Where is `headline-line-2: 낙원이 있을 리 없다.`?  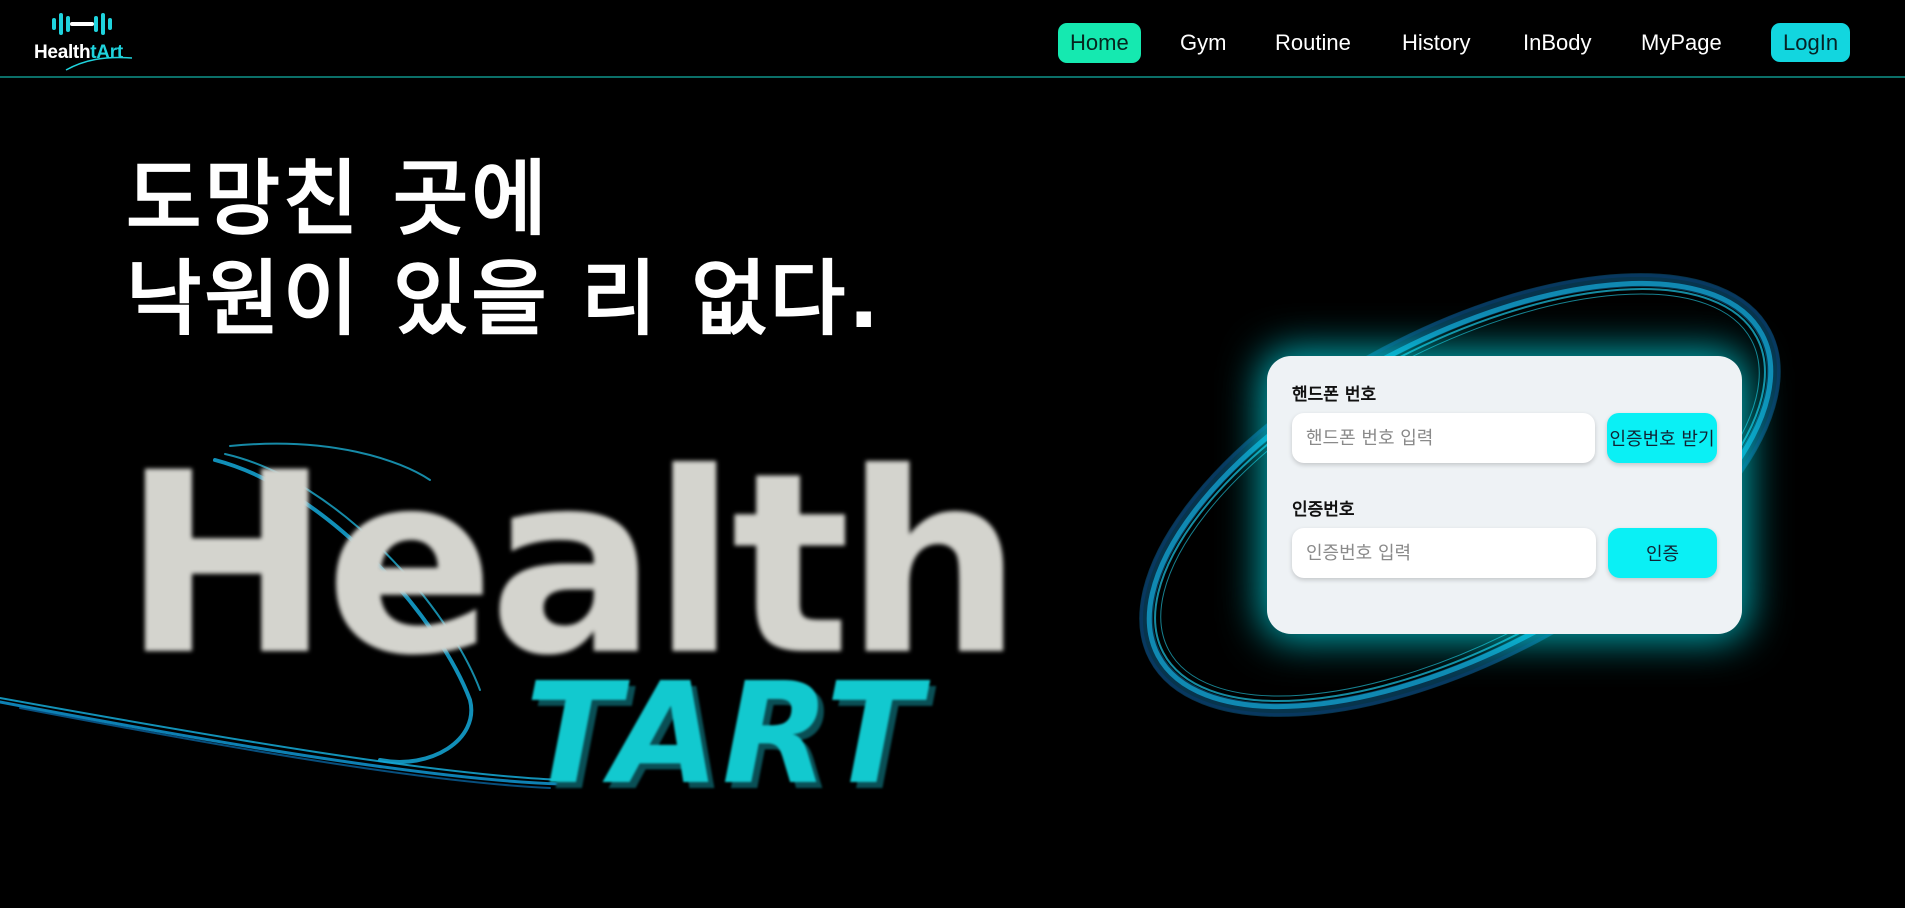 headline-line-2: 낙원이 있을 리 없다. is located at coordinates (504, 299).